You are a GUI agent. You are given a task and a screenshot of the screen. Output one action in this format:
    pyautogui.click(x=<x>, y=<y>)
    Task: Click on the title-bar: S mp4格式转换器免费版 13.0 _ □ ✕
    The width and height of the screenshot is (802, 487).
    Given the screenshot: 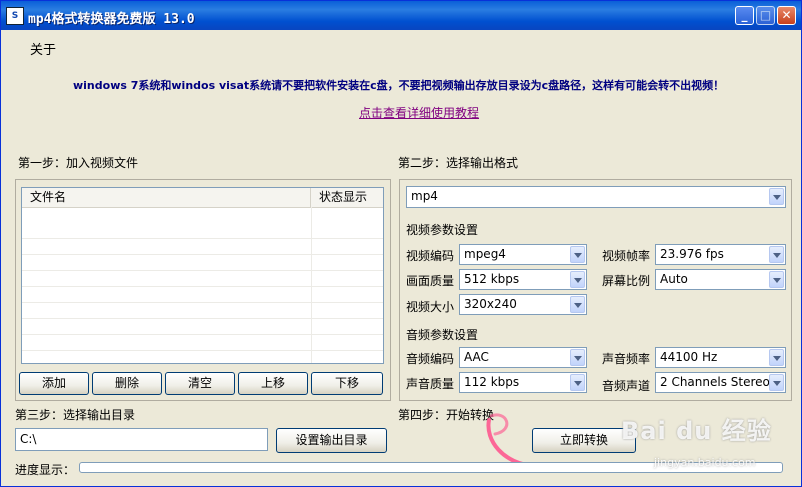 What is the action you would take?
    pyautogui.click(x=401, y=15)
    